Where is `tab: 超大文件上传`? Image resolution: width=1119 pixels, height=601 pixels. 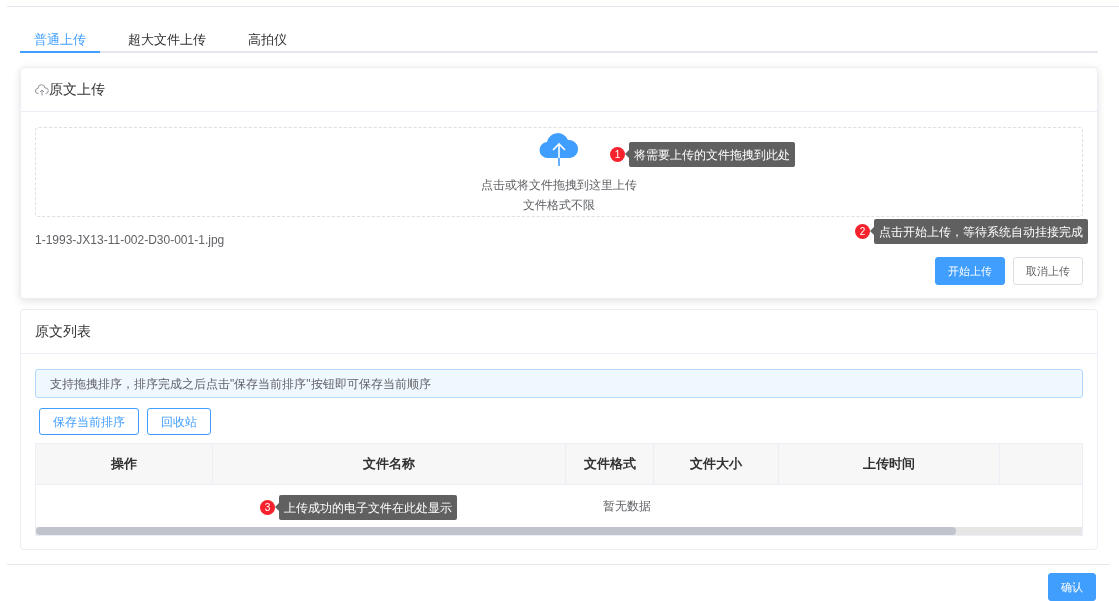 tab: 超大文件上传 is located at coordinates (167, 41).